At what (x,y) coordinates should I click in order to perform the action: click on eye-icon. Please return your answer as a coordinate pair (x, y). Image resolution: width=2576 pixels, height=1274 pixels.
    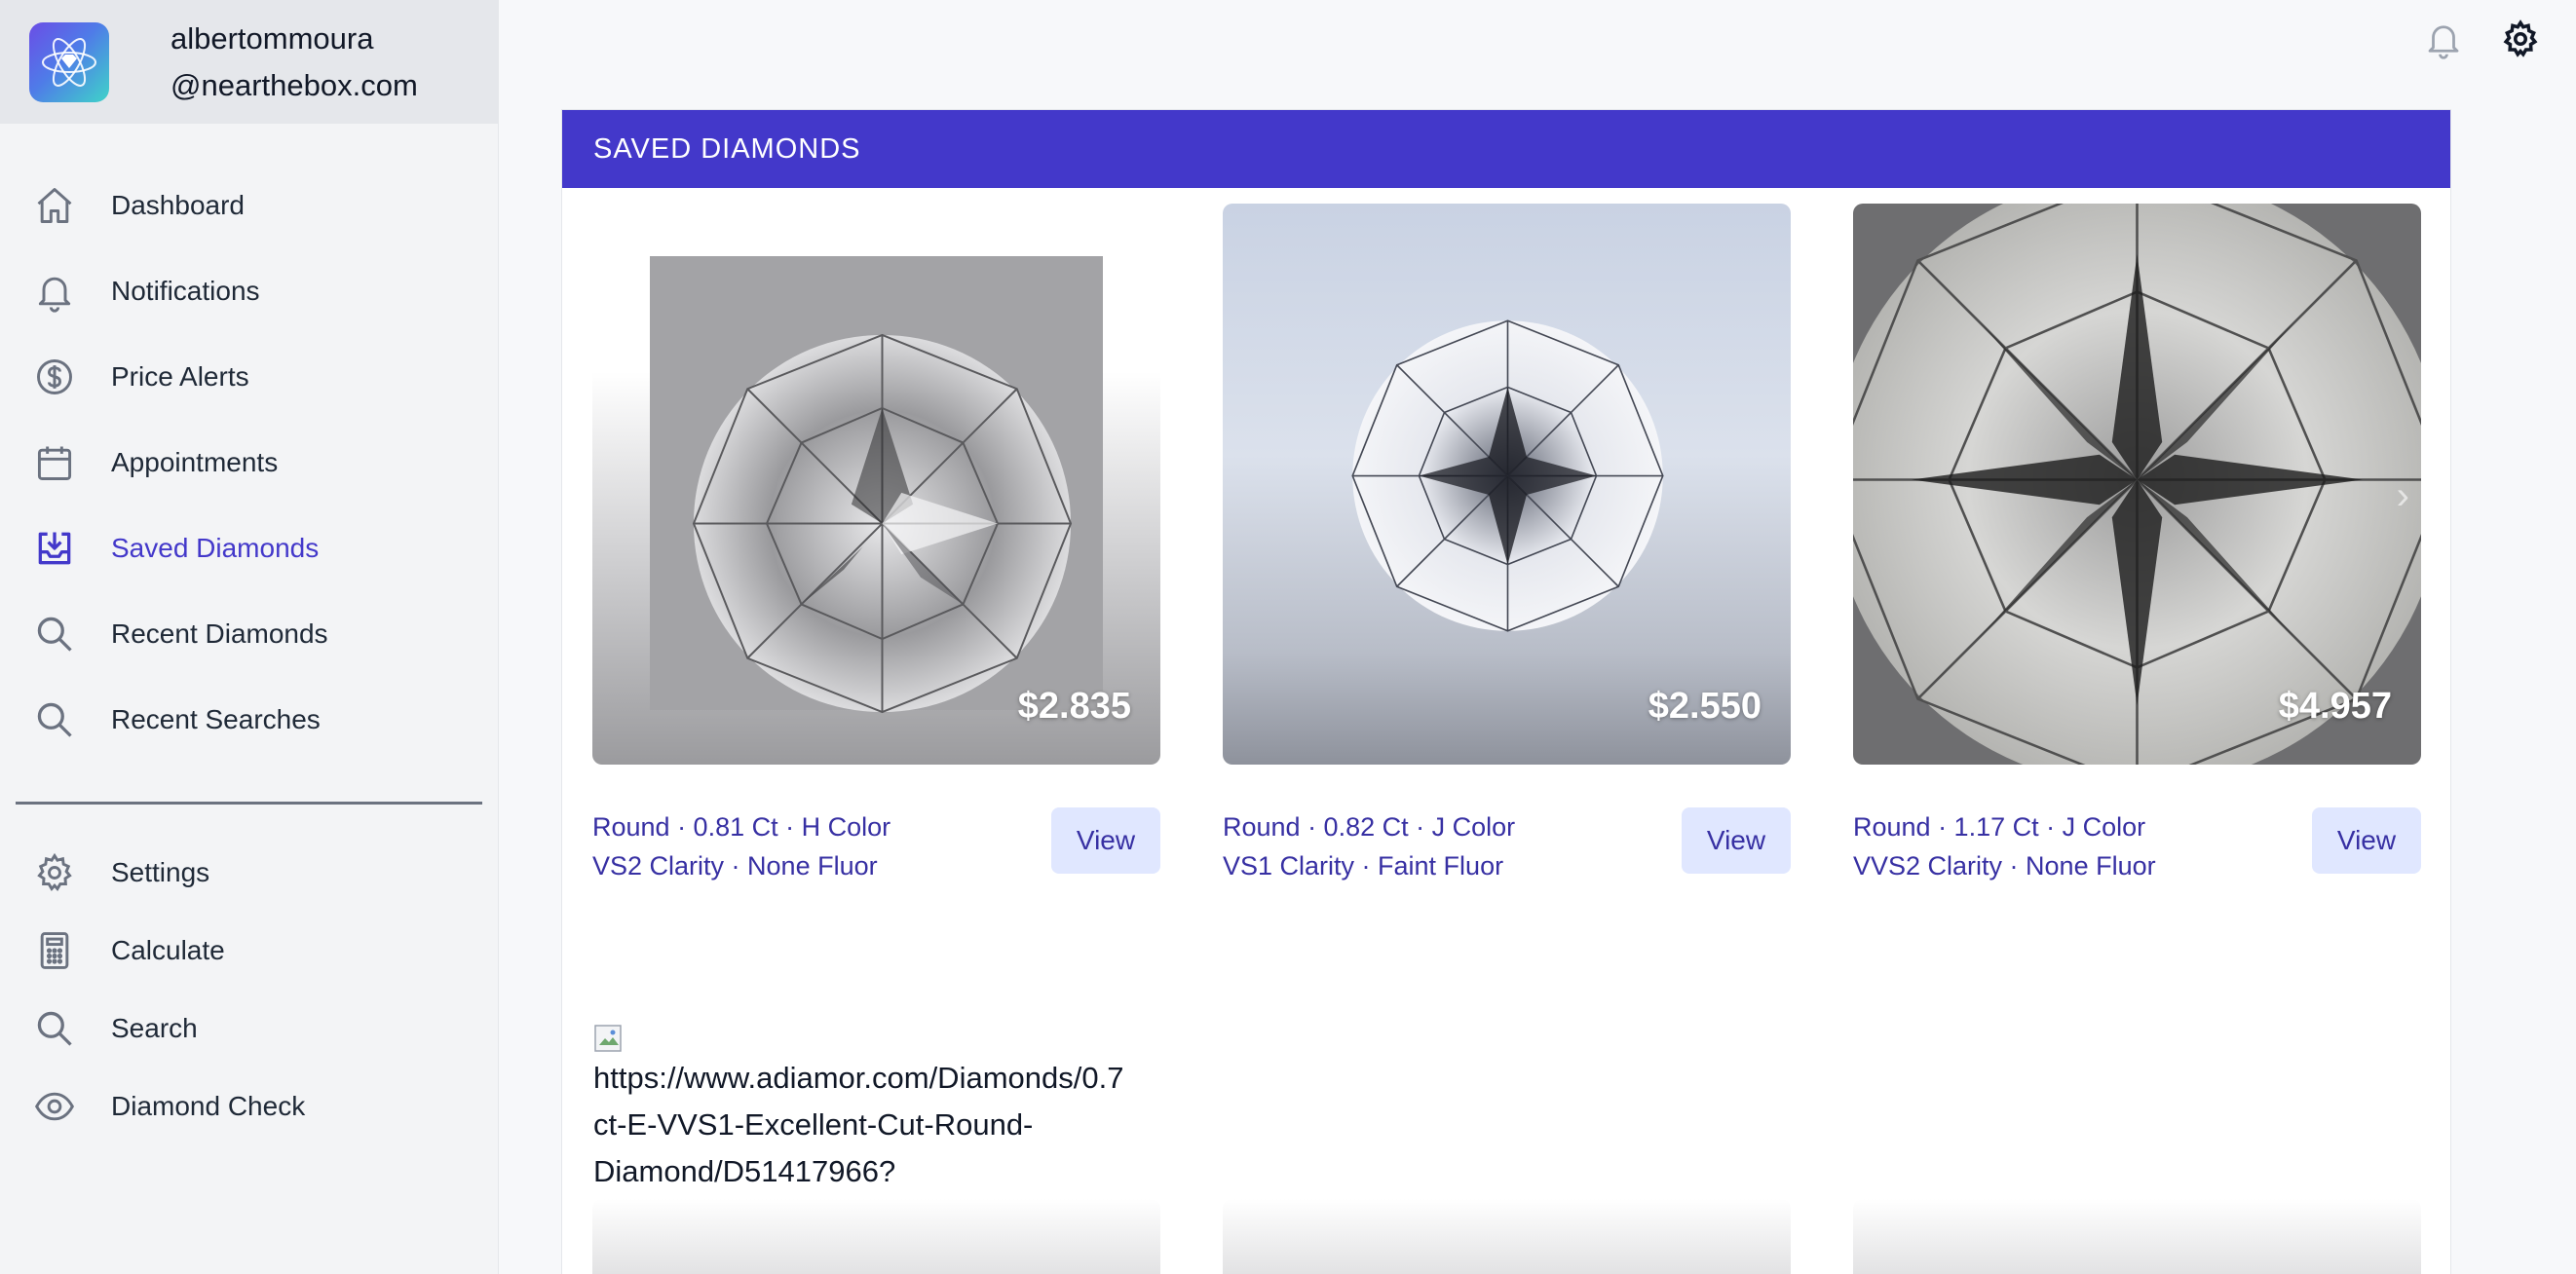
    Looking at the image, I should click on (54, 1107).